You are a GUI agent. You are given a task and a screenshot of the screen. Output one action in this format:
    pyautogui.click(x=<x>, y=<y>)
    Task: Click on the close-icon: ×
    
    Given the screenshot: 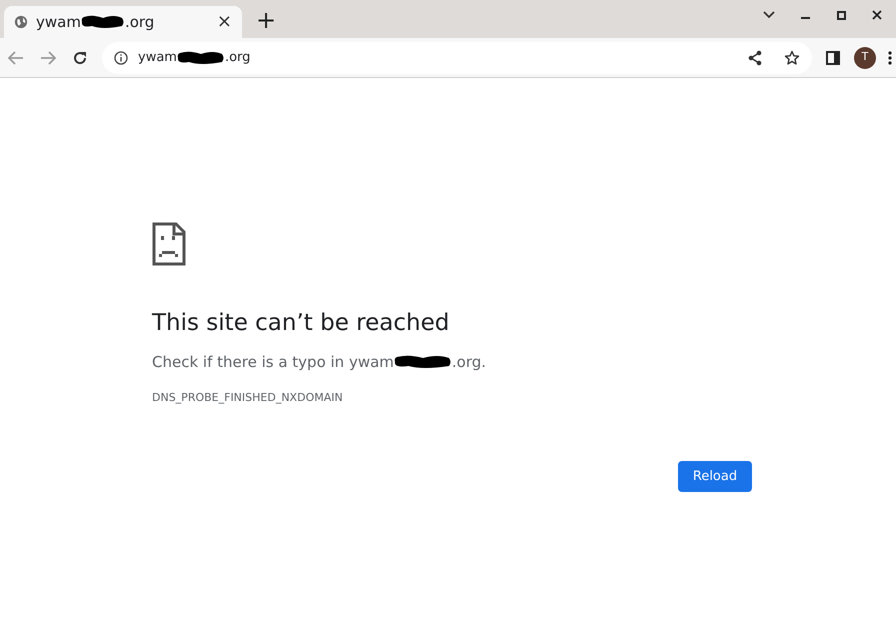 What is the action you would take?
    pyautogui.click(x=224, y=22)
    